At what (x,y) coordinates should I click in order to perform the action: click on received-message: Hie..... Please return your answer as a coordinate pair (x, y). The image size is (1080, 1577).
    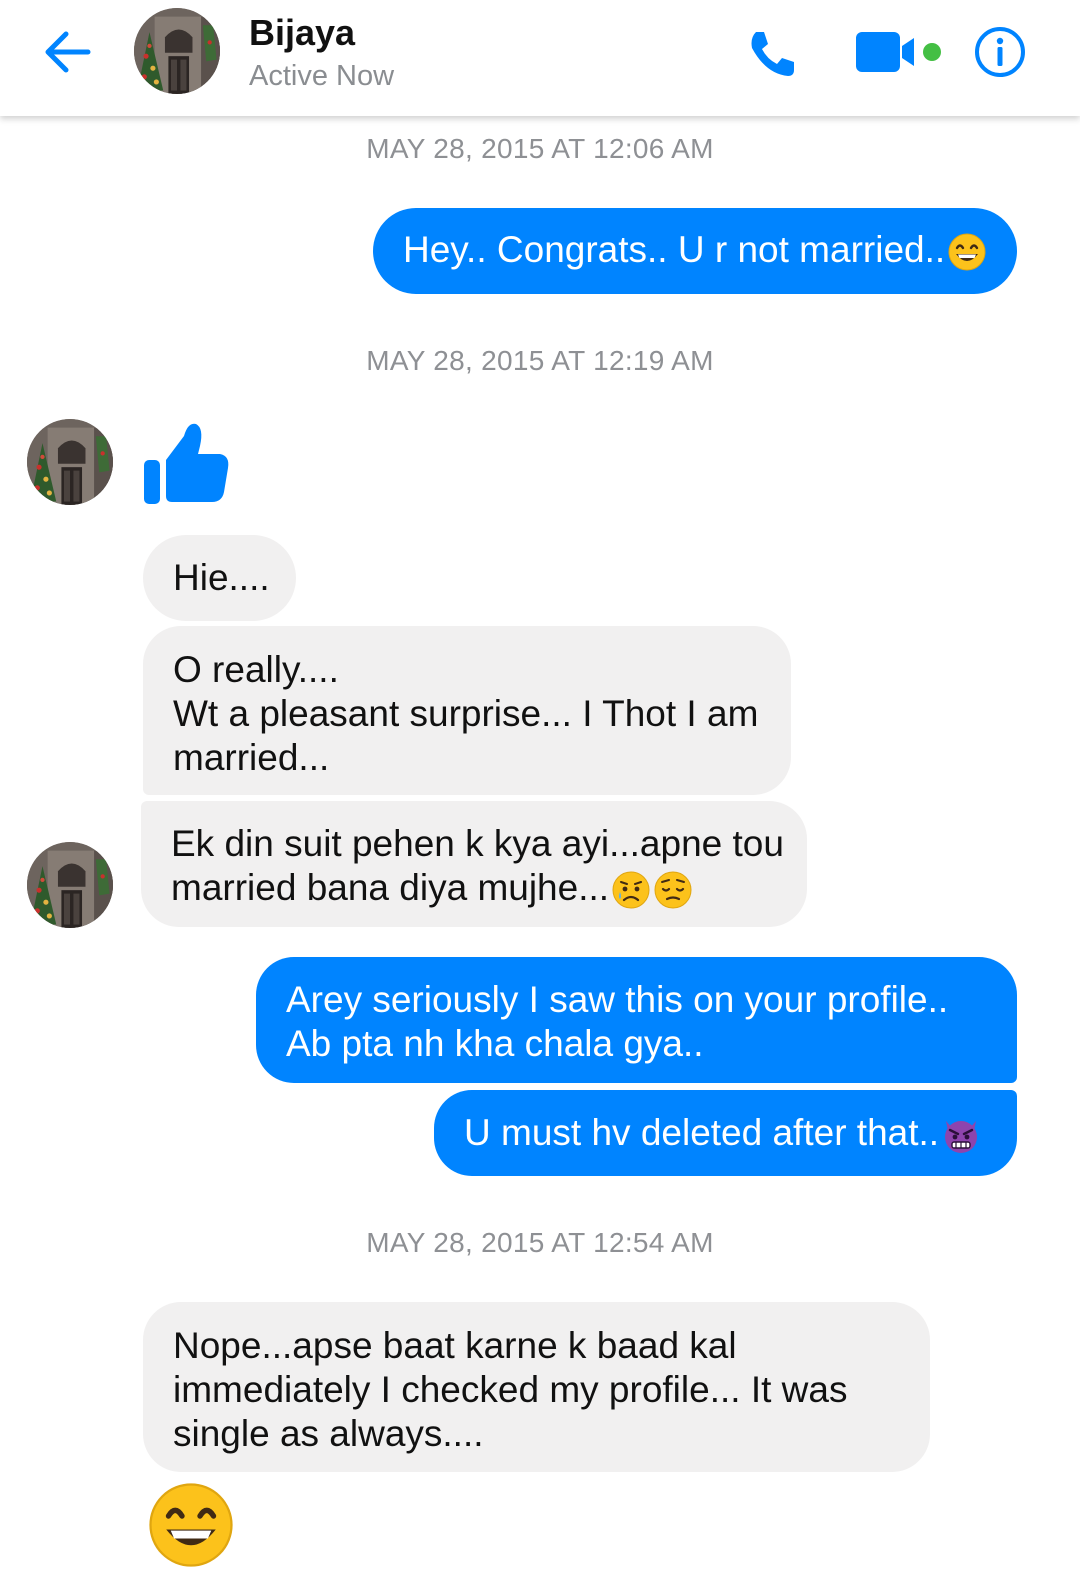
    Looking at the image, I should click on (219, 578).